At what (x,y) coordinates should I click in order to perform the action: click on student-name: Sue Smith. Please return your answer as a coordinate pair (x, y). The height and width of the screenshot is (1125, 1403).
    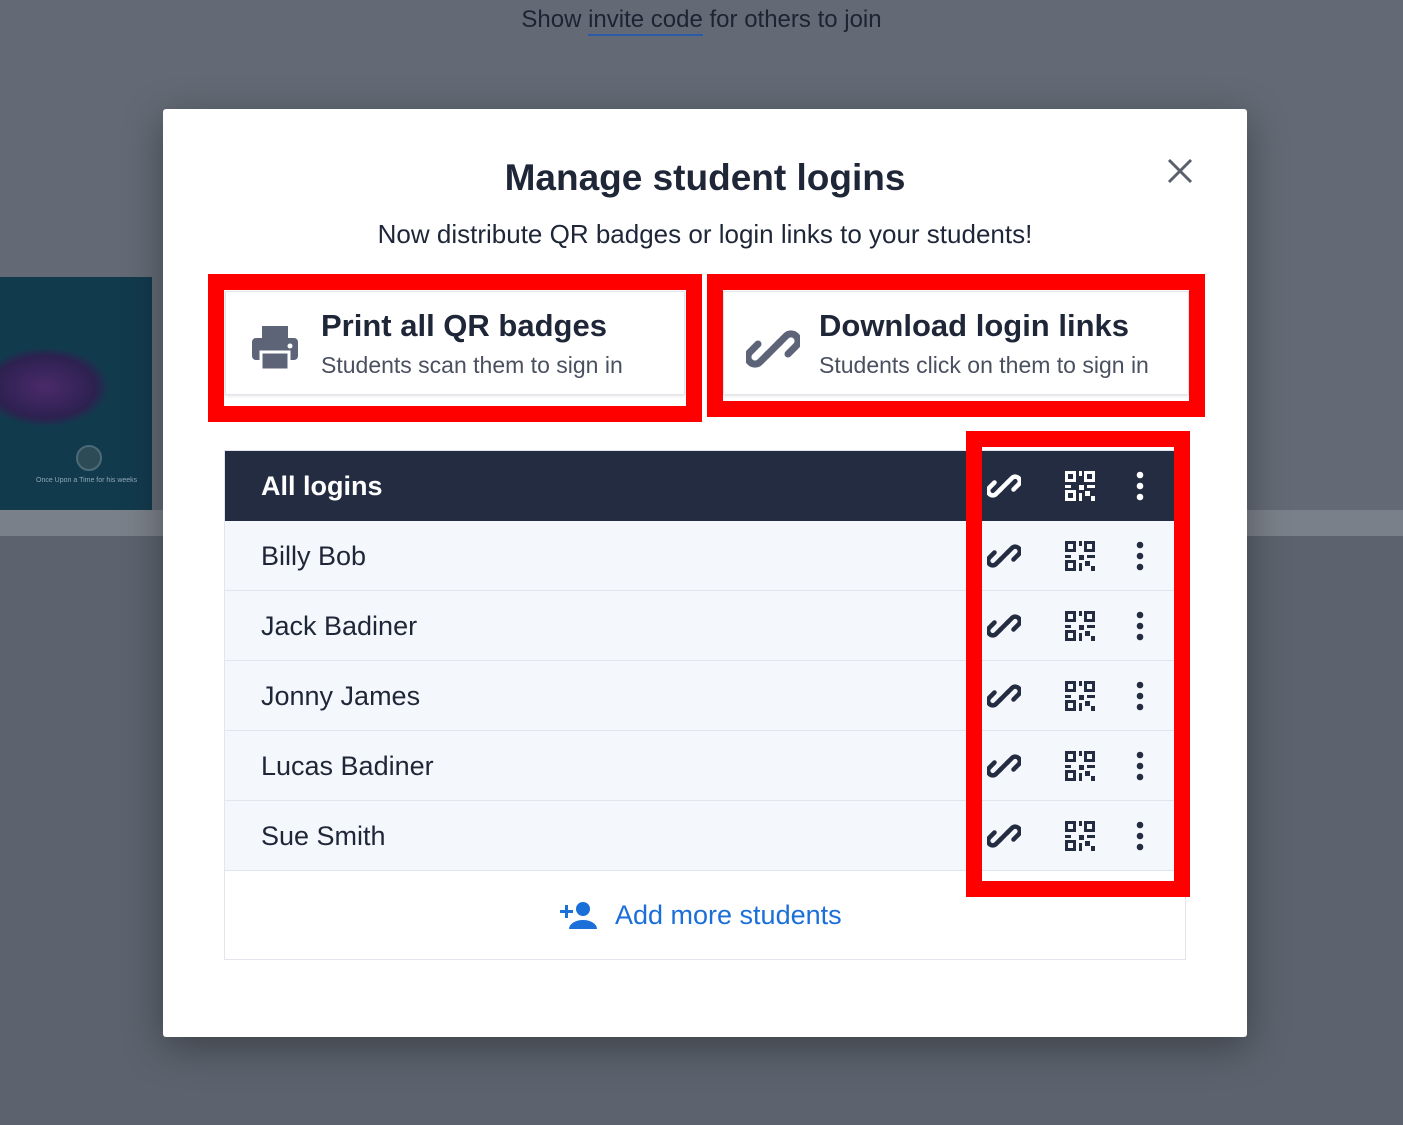
    Looking at the image, I should click on (323, 836).